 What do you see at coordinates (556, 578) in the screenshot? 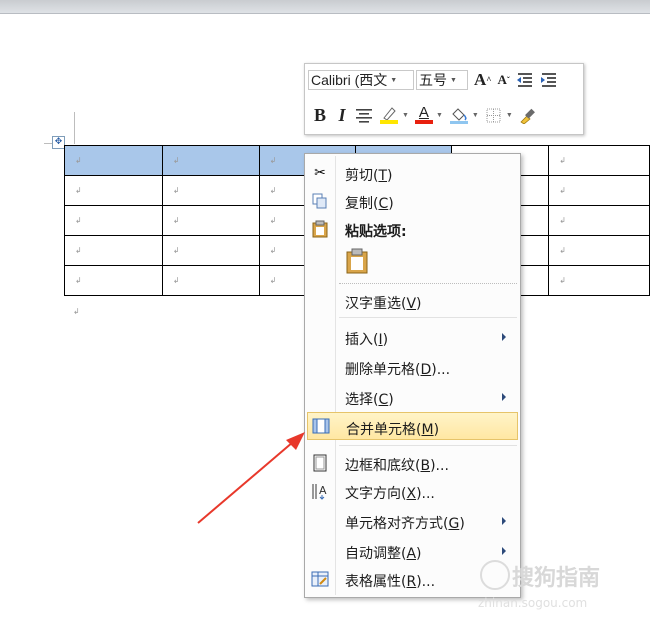
I see `watermark-text: 搜狗指南` at bounding box center [556, 578].